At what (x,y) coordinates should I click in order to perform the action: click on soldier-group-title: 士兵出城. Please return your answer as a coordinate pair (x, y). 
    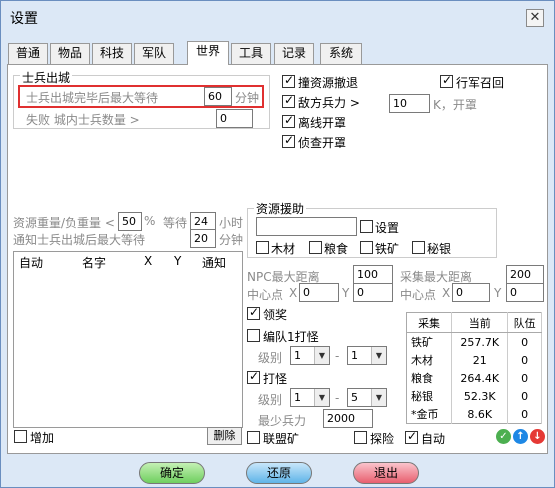
    Looking at the image, I should click on (46, 77).